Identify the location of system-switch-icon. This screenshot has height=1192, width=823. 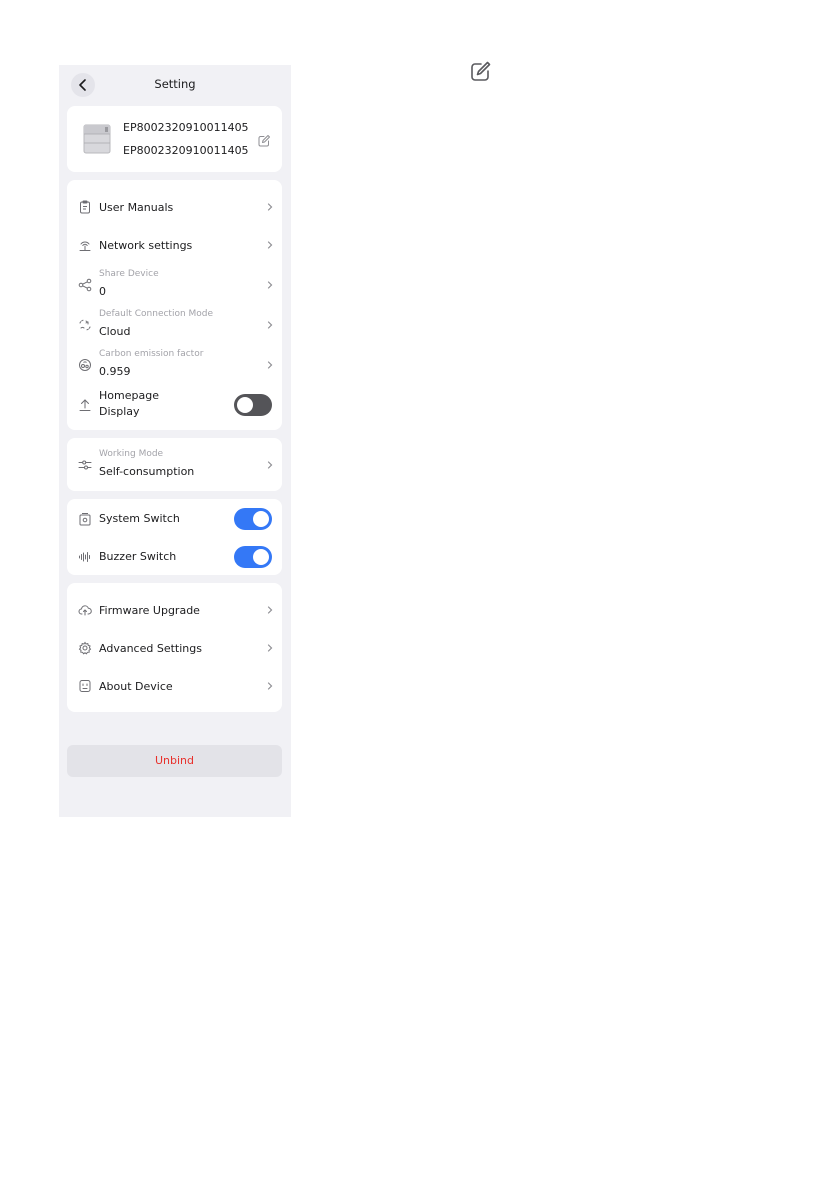
(85, 519).